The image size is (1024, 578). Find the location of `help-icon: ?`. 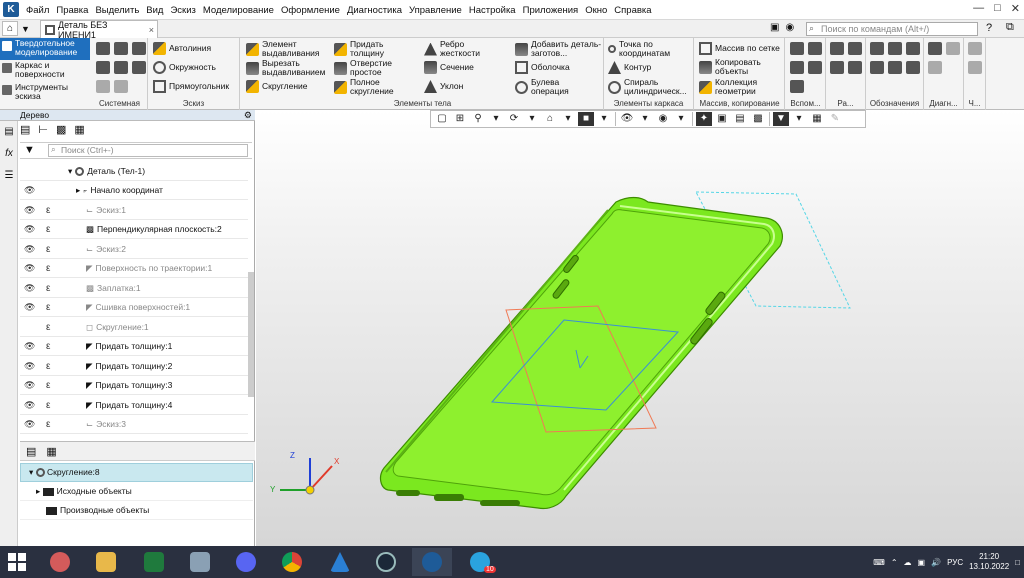

help-icon: ? is located at coordinates (989, 28).